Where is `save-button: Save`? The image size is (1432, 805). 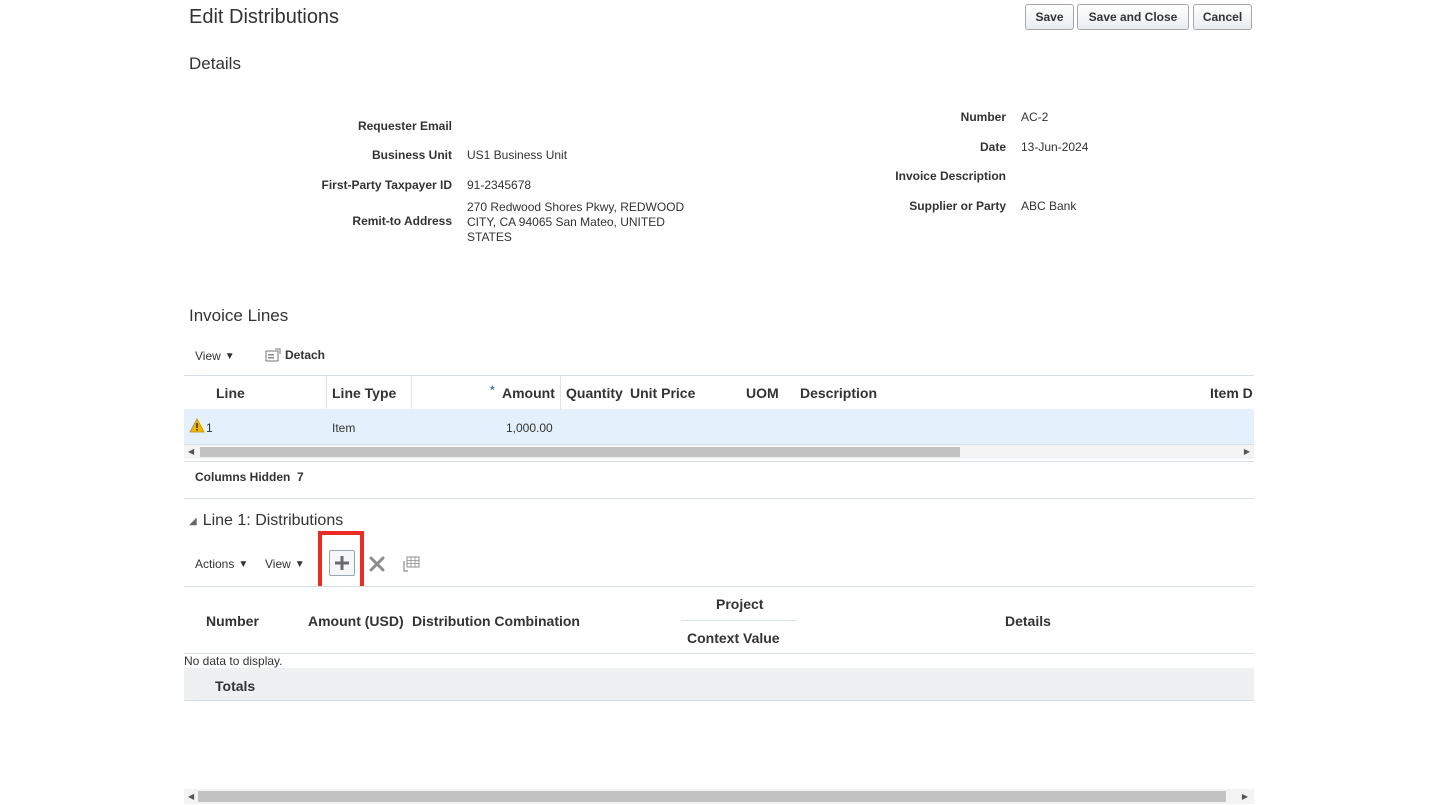
save-button: Save is located at coordinates (1049, 17).